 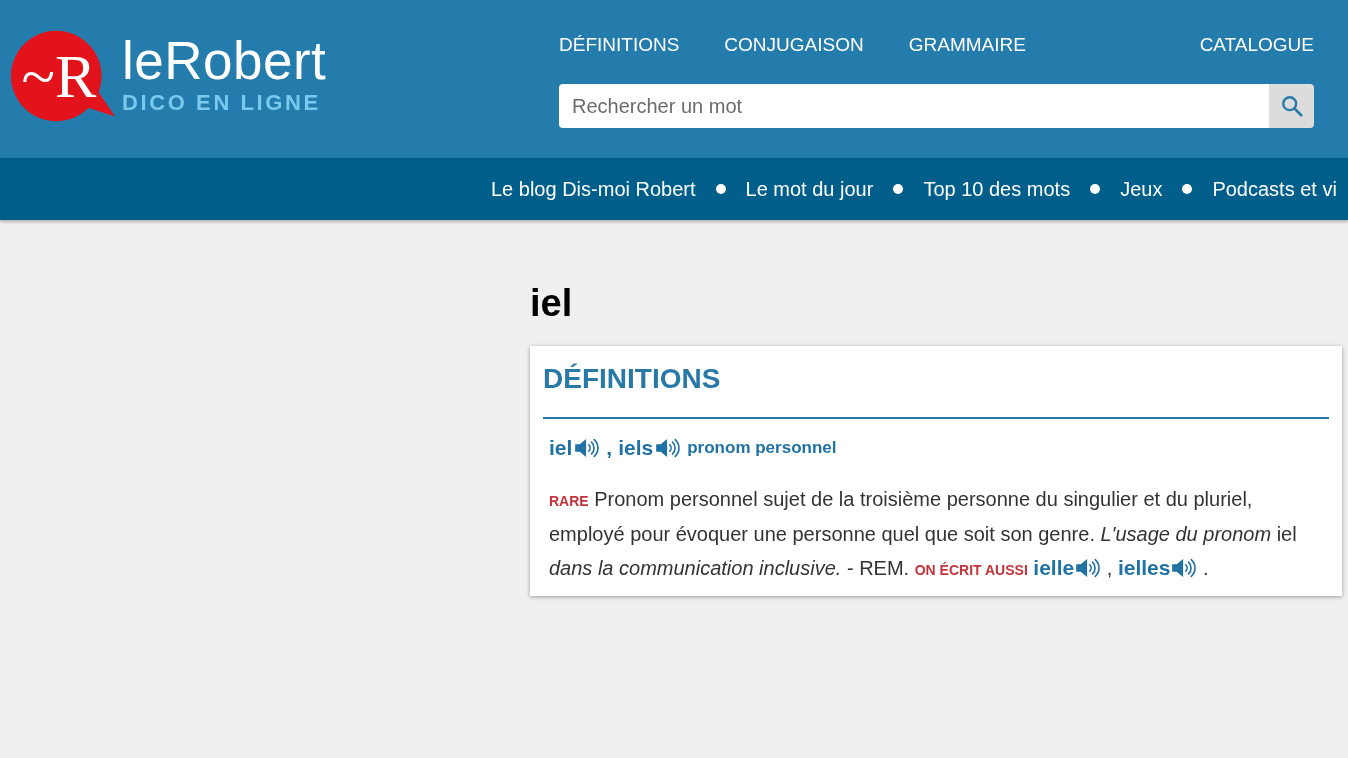 What do you see at coordinates (794, 45) in the screenshot?
I see `nav-link: CONJUGAISON` at bounding box center [794, 45].